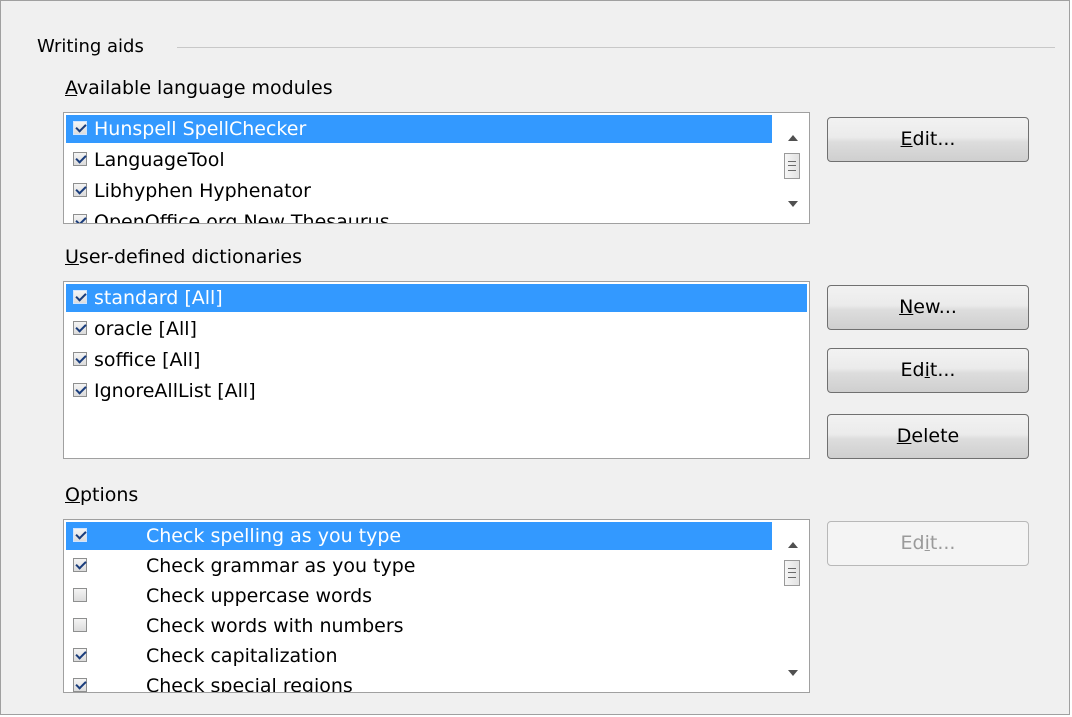  What do you see at coordinates (419, 191) in the screenshot?
I see `module-item: Libhyphen Hyphenator` at bounding box center [419, 191].